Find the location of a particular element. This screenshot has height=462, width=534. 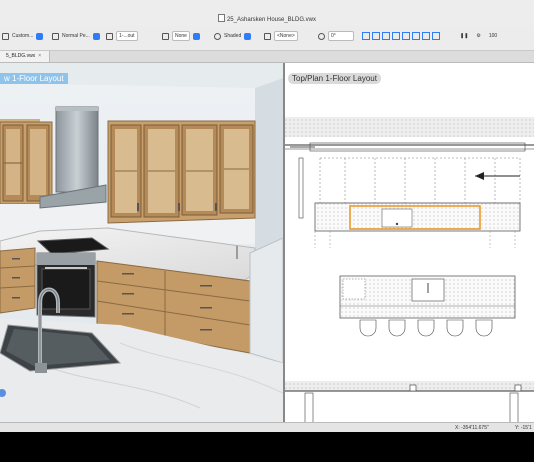

scale-dropdown: 1-...out is located at coordinates (122, 36).